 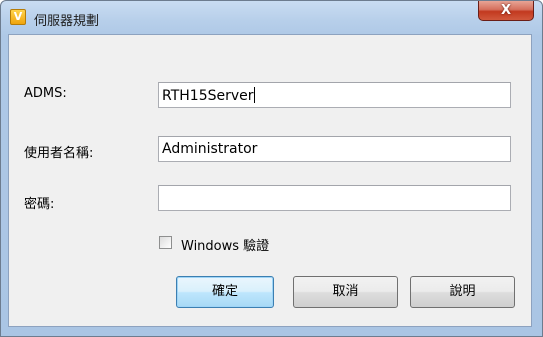 What do you see at coordinates (271, 18) in the screenshot?
I see `title-bar: V 伺服器規劃 X` at bounding box center [271, 18].